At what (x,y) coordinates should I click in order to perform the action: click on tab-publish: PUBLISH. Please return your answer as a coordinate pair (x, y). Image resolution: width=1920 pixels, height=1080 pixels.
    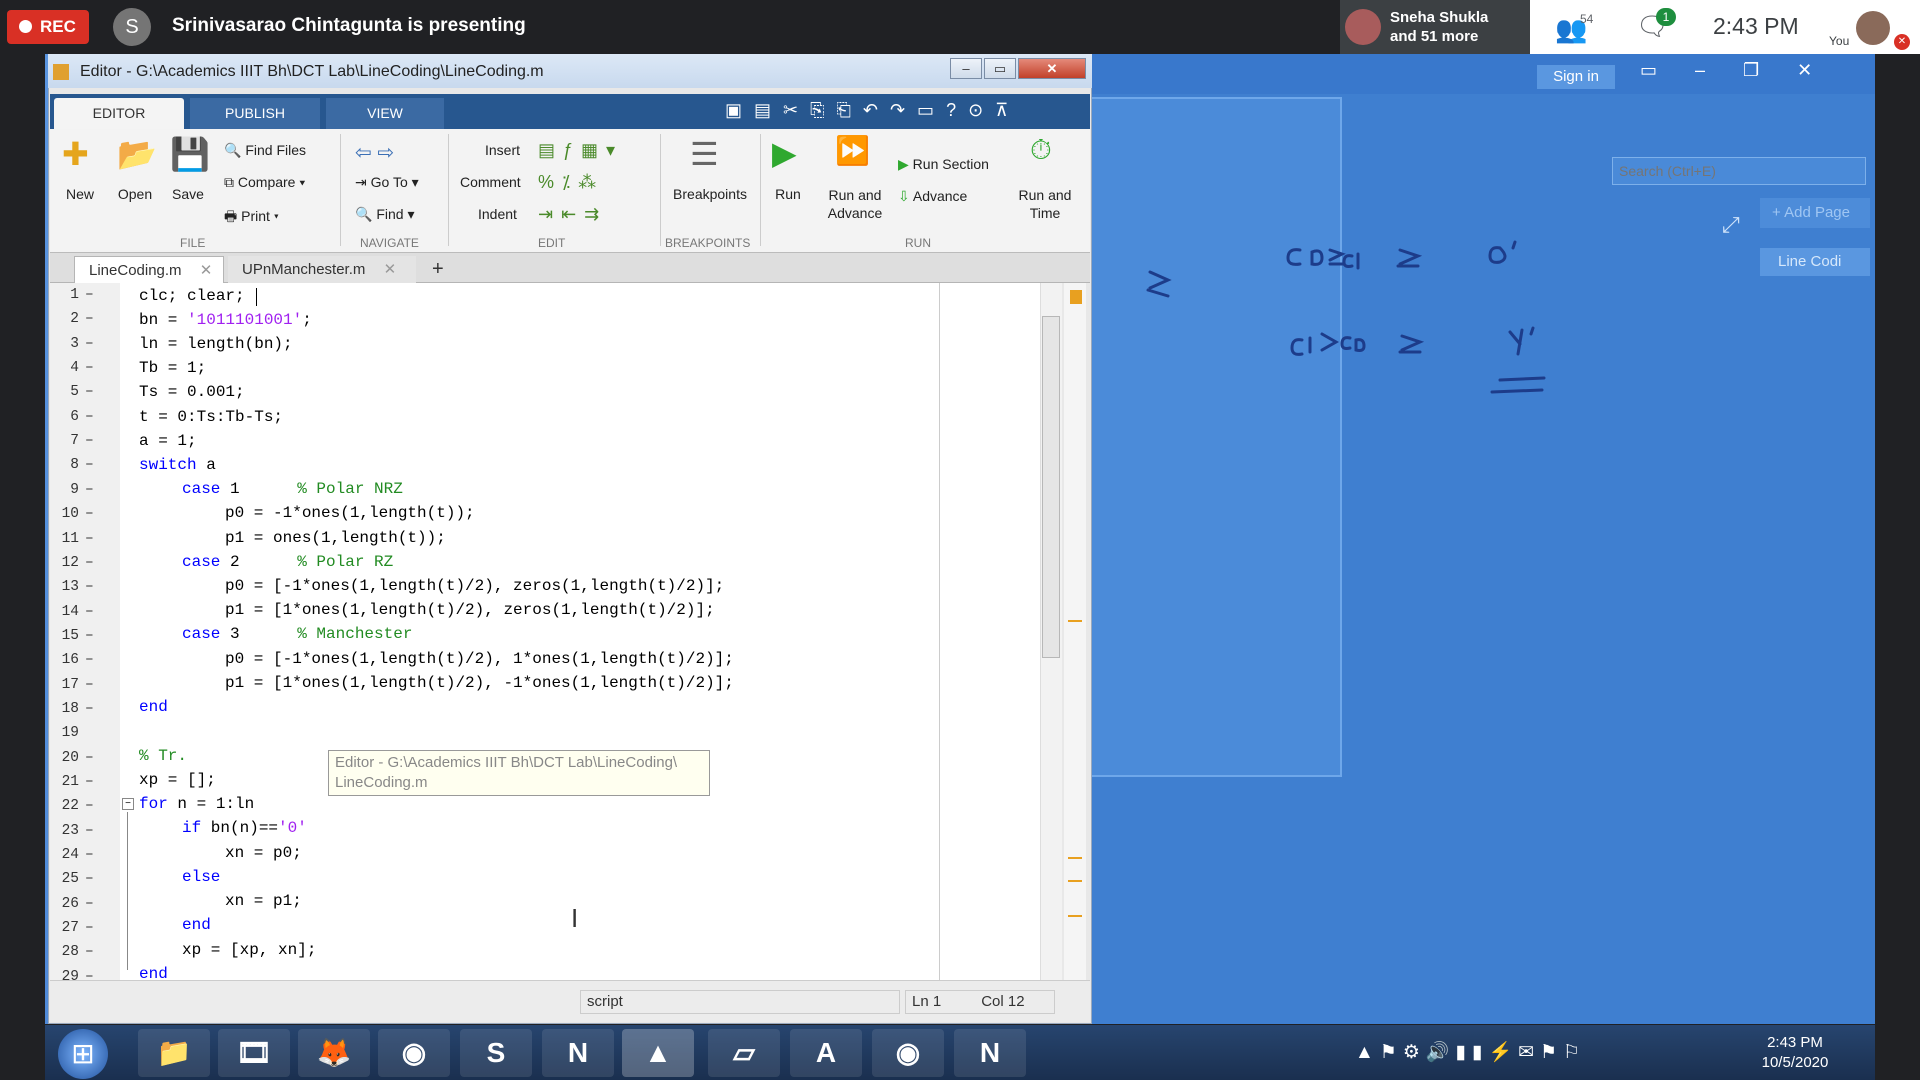
    Looking at the image, I should click on (255, 113).